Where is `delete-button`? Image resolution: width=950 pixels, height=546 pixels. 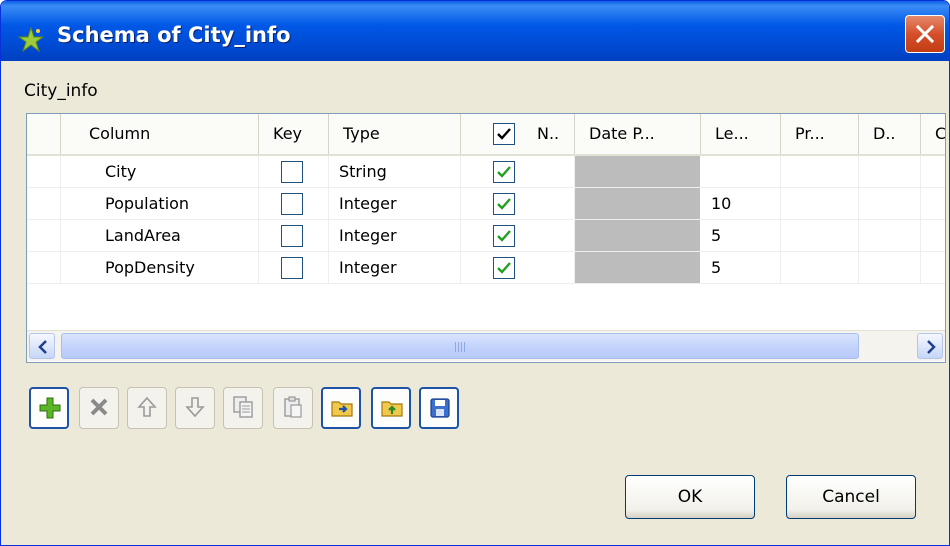 delete-button is located at coordinates (99, 408).